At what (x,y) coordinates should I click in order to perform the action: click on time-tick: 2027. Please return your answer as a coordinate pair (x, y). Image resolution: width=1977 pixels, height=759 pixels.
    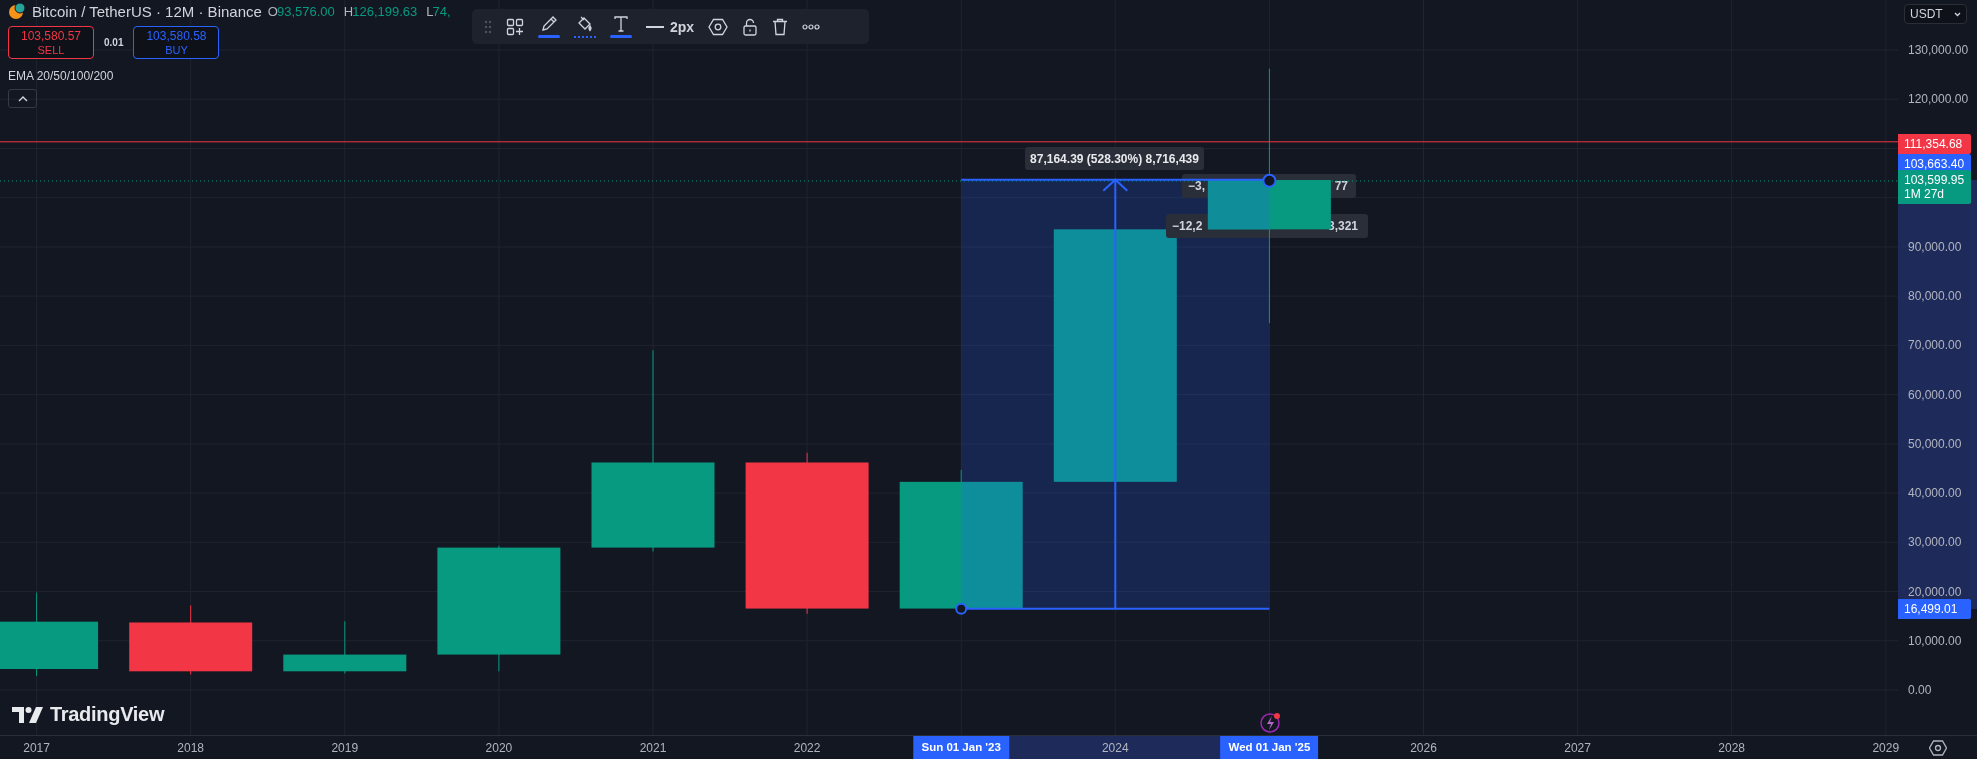
    Looking at the image, I should click on (1577, 748).